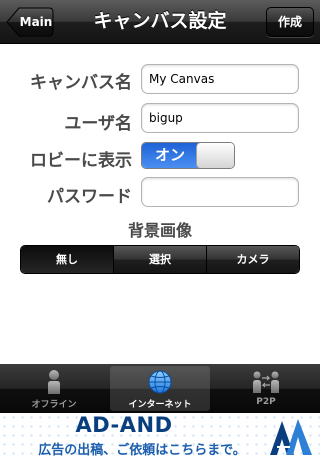 This screenshot has height=460, width=320. Describe the element at coordinates (98, 124) in the screenshot. I see `user-name-label: ユーザ名` at that location.